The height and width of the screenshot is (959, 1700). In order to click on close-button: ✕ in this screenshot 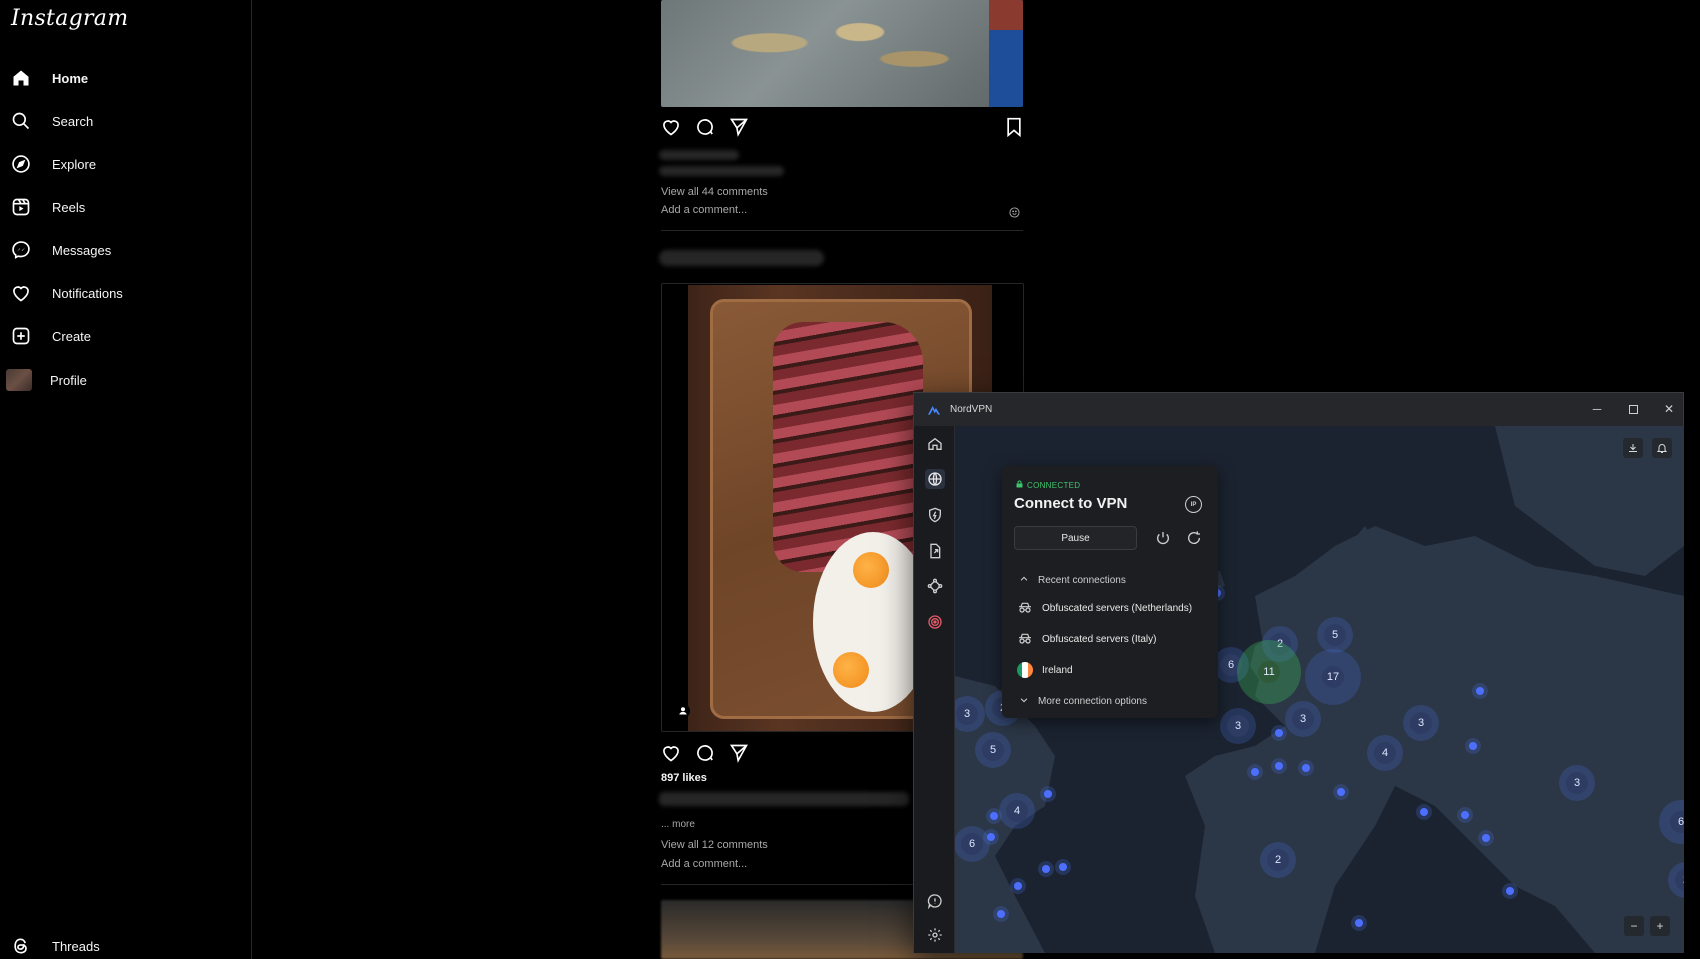, I will do `click(1669, 409)`.